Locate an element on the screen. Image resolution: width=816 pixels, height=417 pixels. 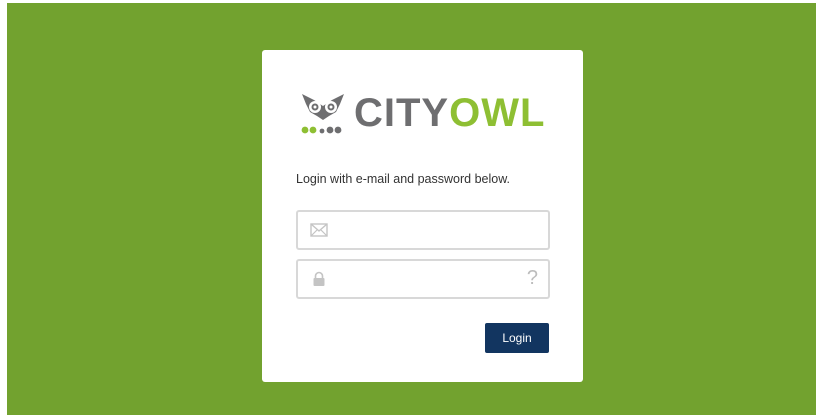
logo-wordmark: CITYOWL is located at coordinates (449, 113).